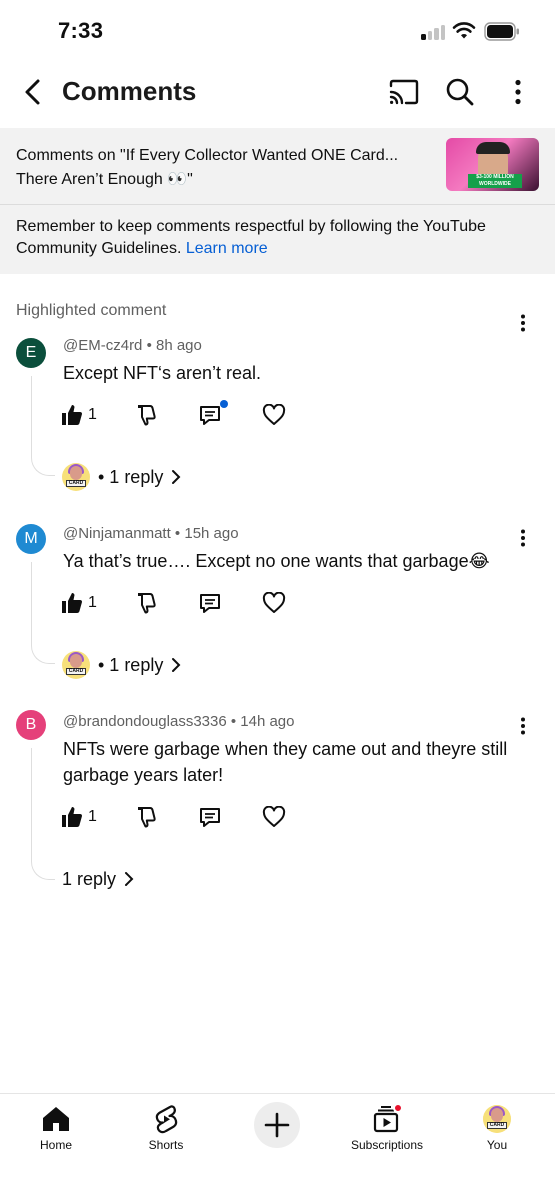 This screenshot has width=555, height=1200. What do you see at coordinates (387, 1127) in the screenshot?
I see `nav-subscriptions: Subscriptions` at bounding box center [387, 1127].